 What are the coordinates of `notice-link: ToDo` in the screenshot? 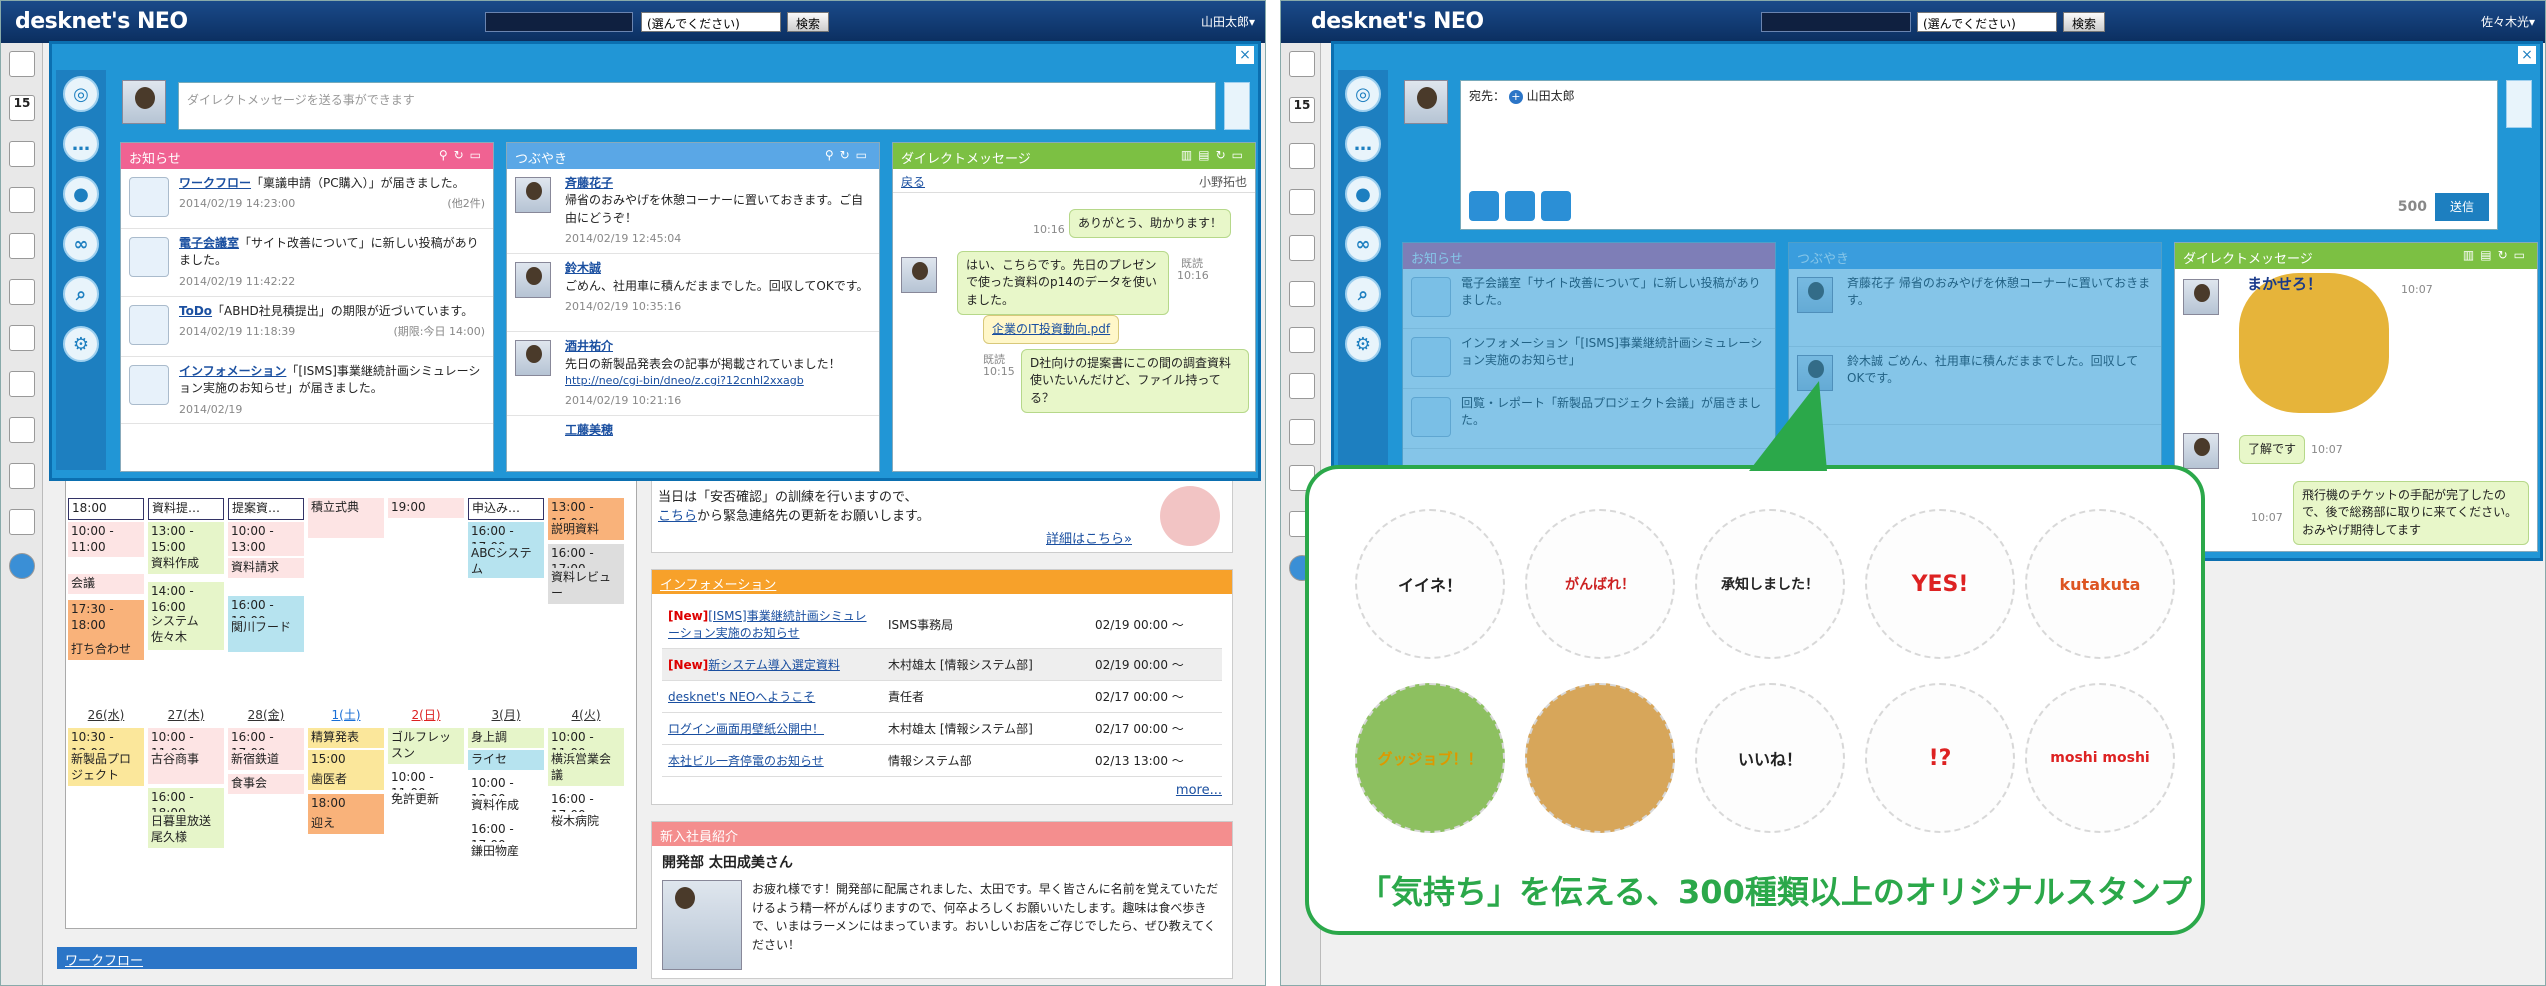 It's located at (195, 311).